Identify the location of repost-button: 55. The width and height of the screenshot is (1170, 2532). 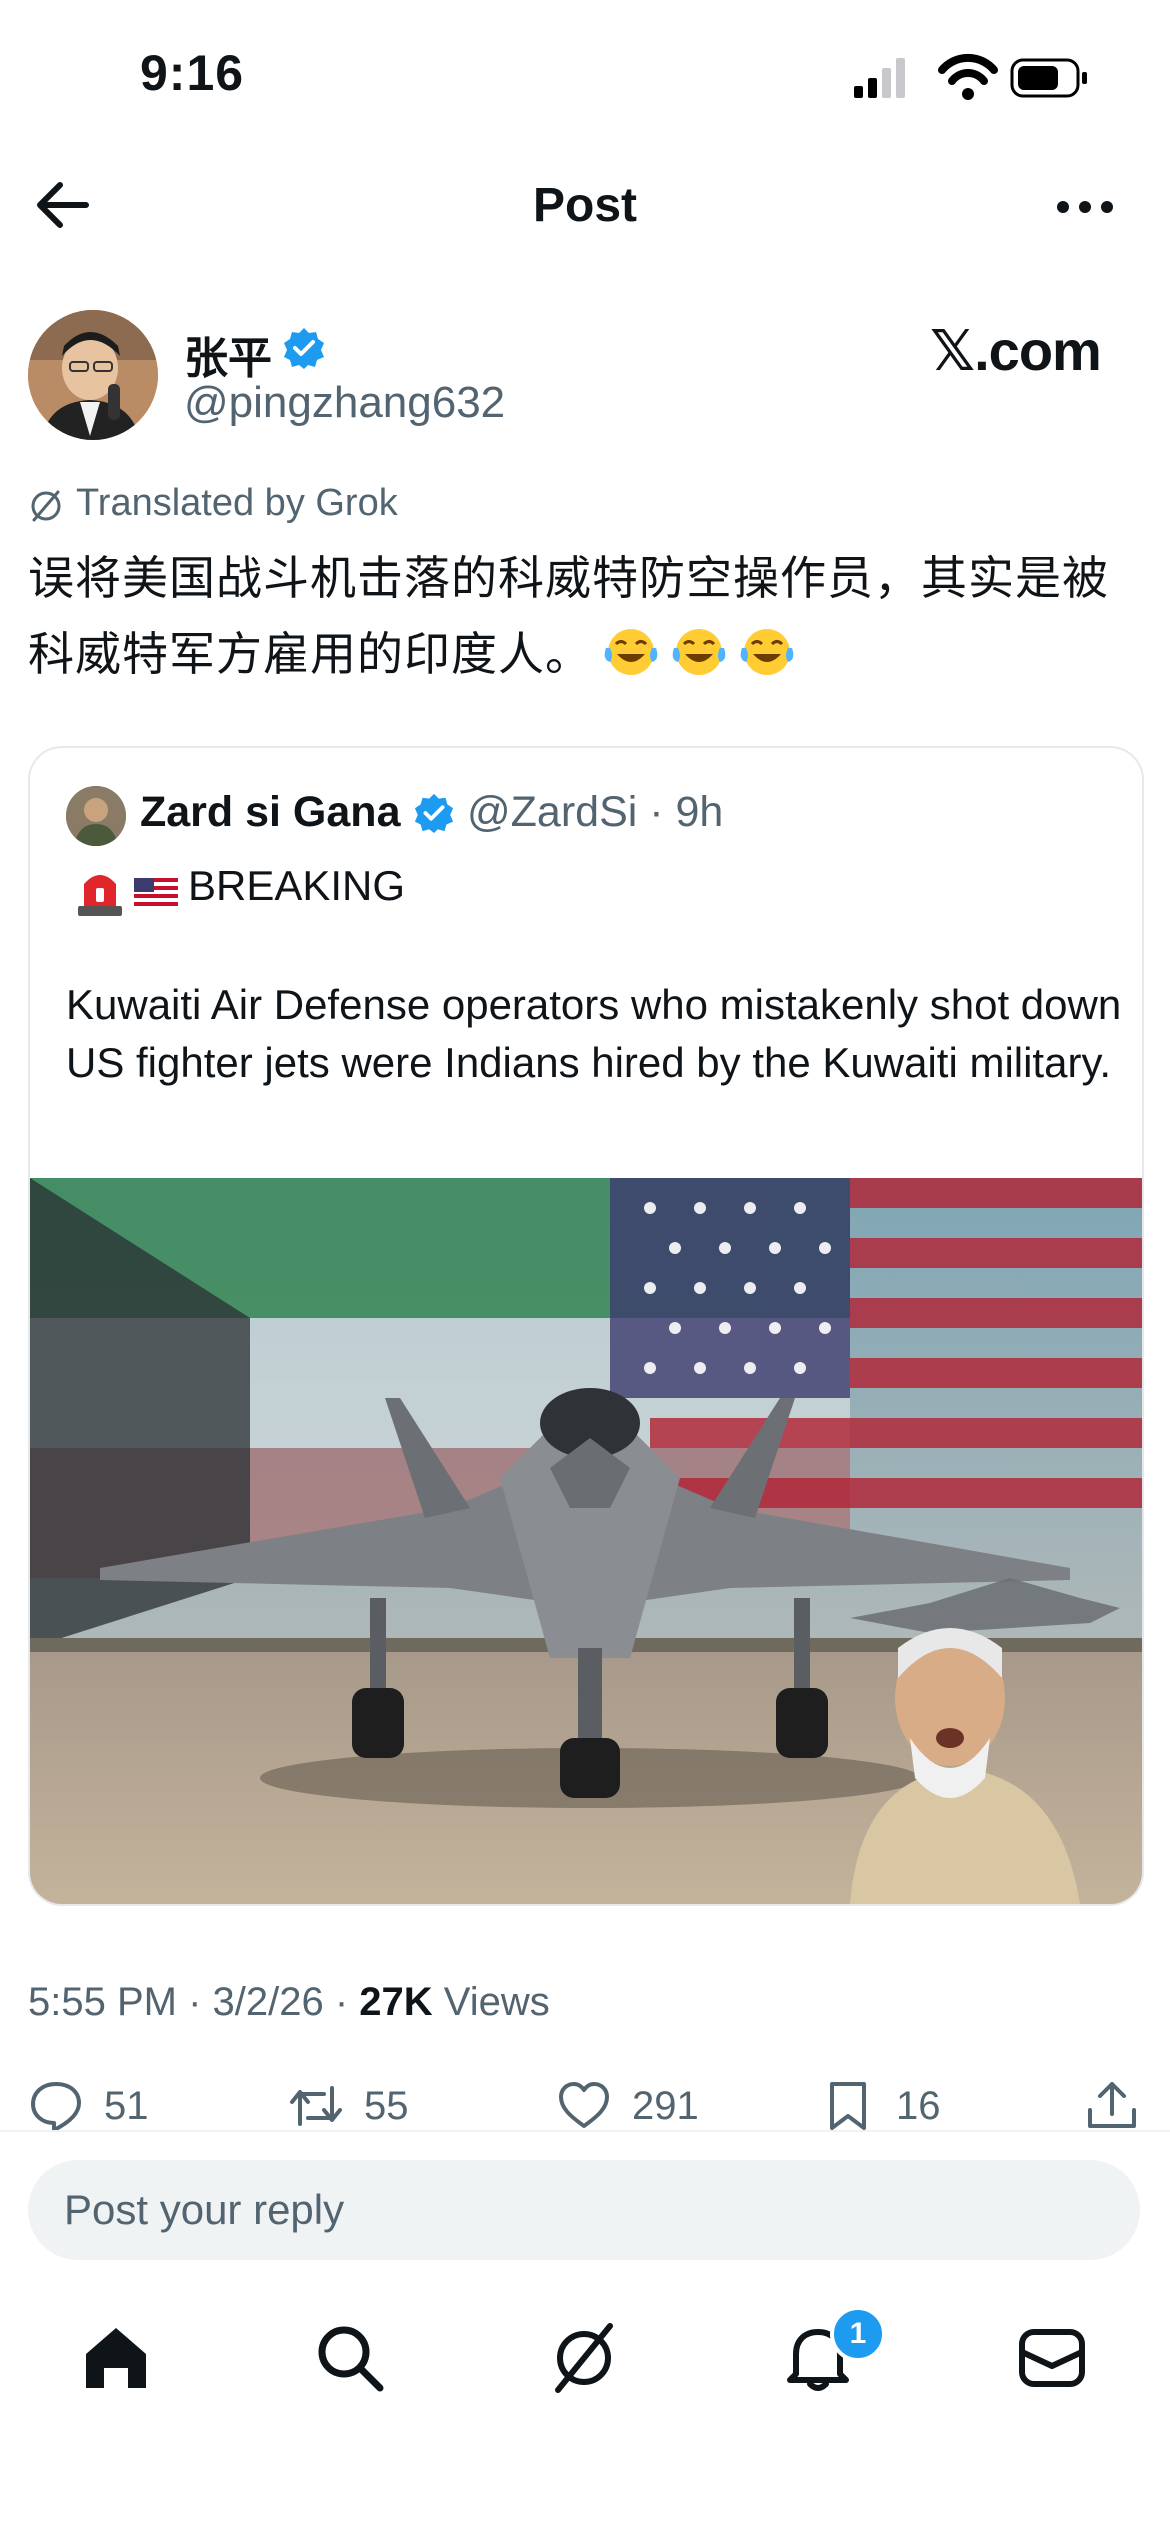
(348, 2106).